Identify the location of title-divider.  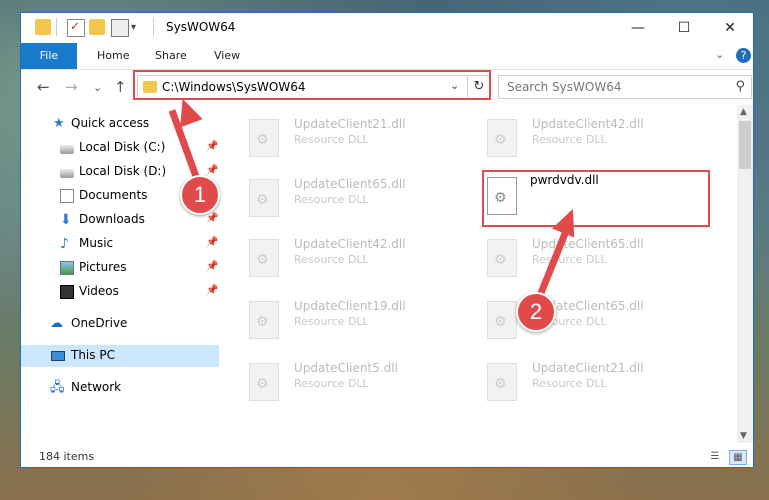
(153, 27).